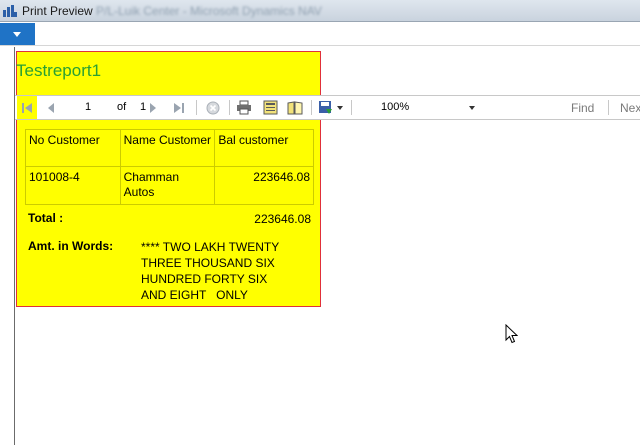 Image resolution: width=640 pixels, height=445 pixels. What do you see at coordinates (630, 108) in the screenshot?
I see `next-link: Next` at bounding box center [630, 108].